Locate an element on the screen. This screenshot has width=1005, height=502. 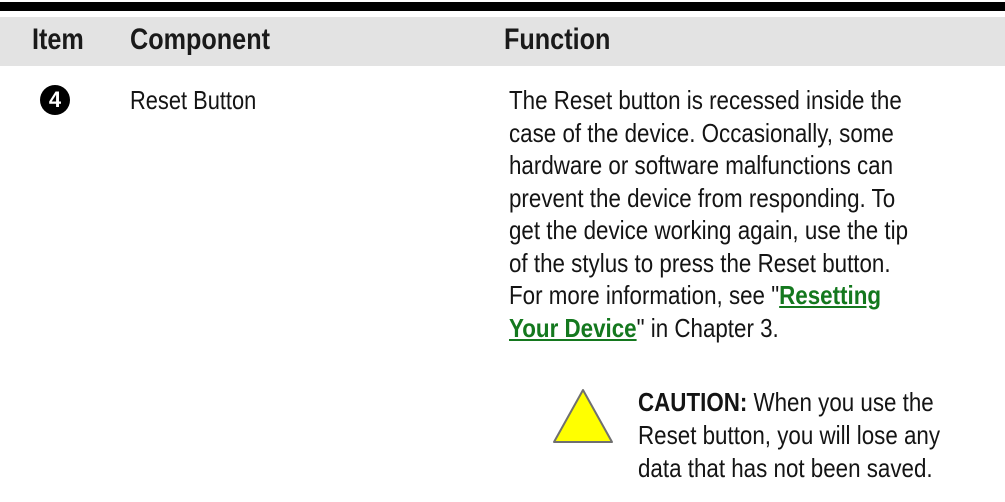
function-line: of the stylus to press the Reset button. is located at coordinates (700, 262).